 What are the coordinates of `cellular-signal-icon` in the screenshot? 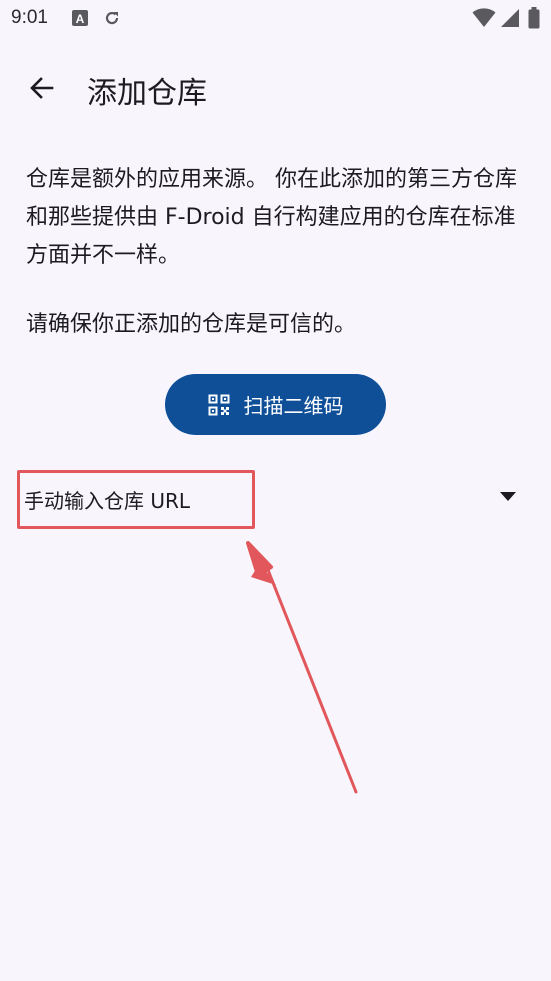 It's located at (510, 18).